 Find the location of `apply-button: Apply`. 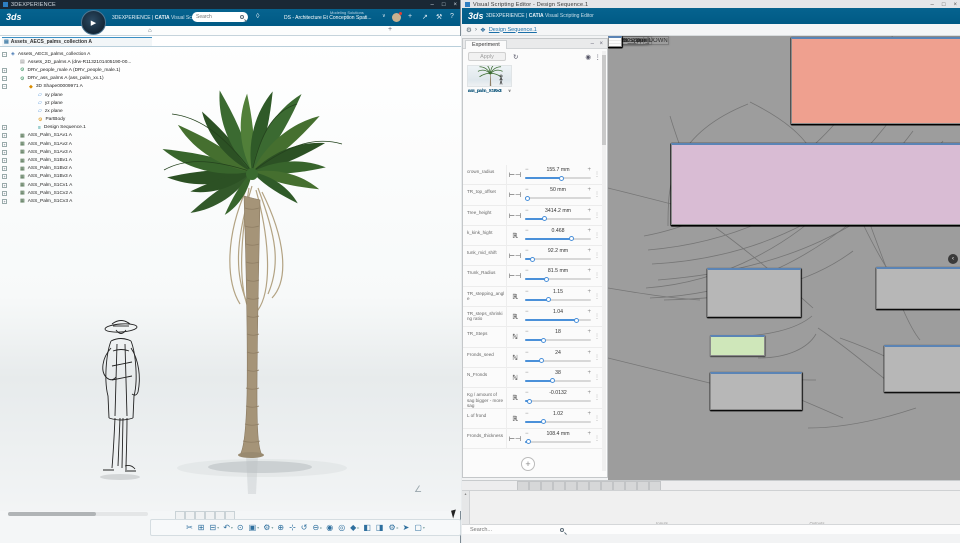

apply-button: Apply is located at coordinates (487, 56).